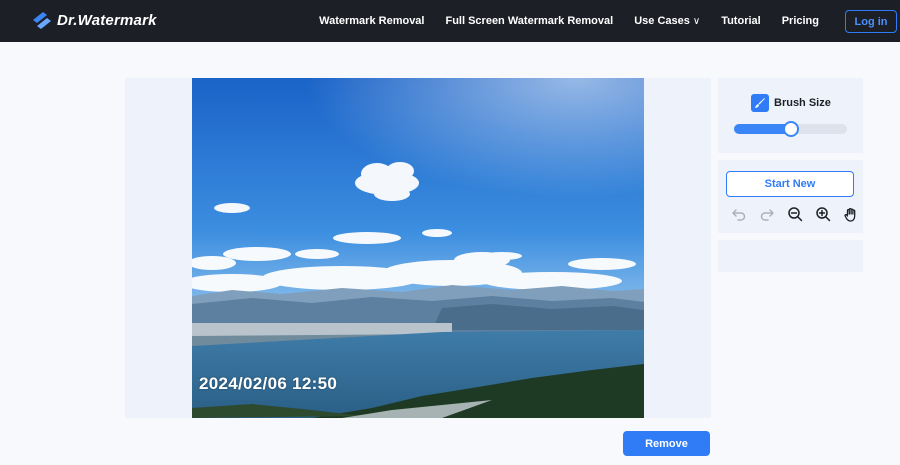  What do you see at coordinates (851, 214) in the screenshot?
I see `hand-icon` at bounding box center [851, 214].